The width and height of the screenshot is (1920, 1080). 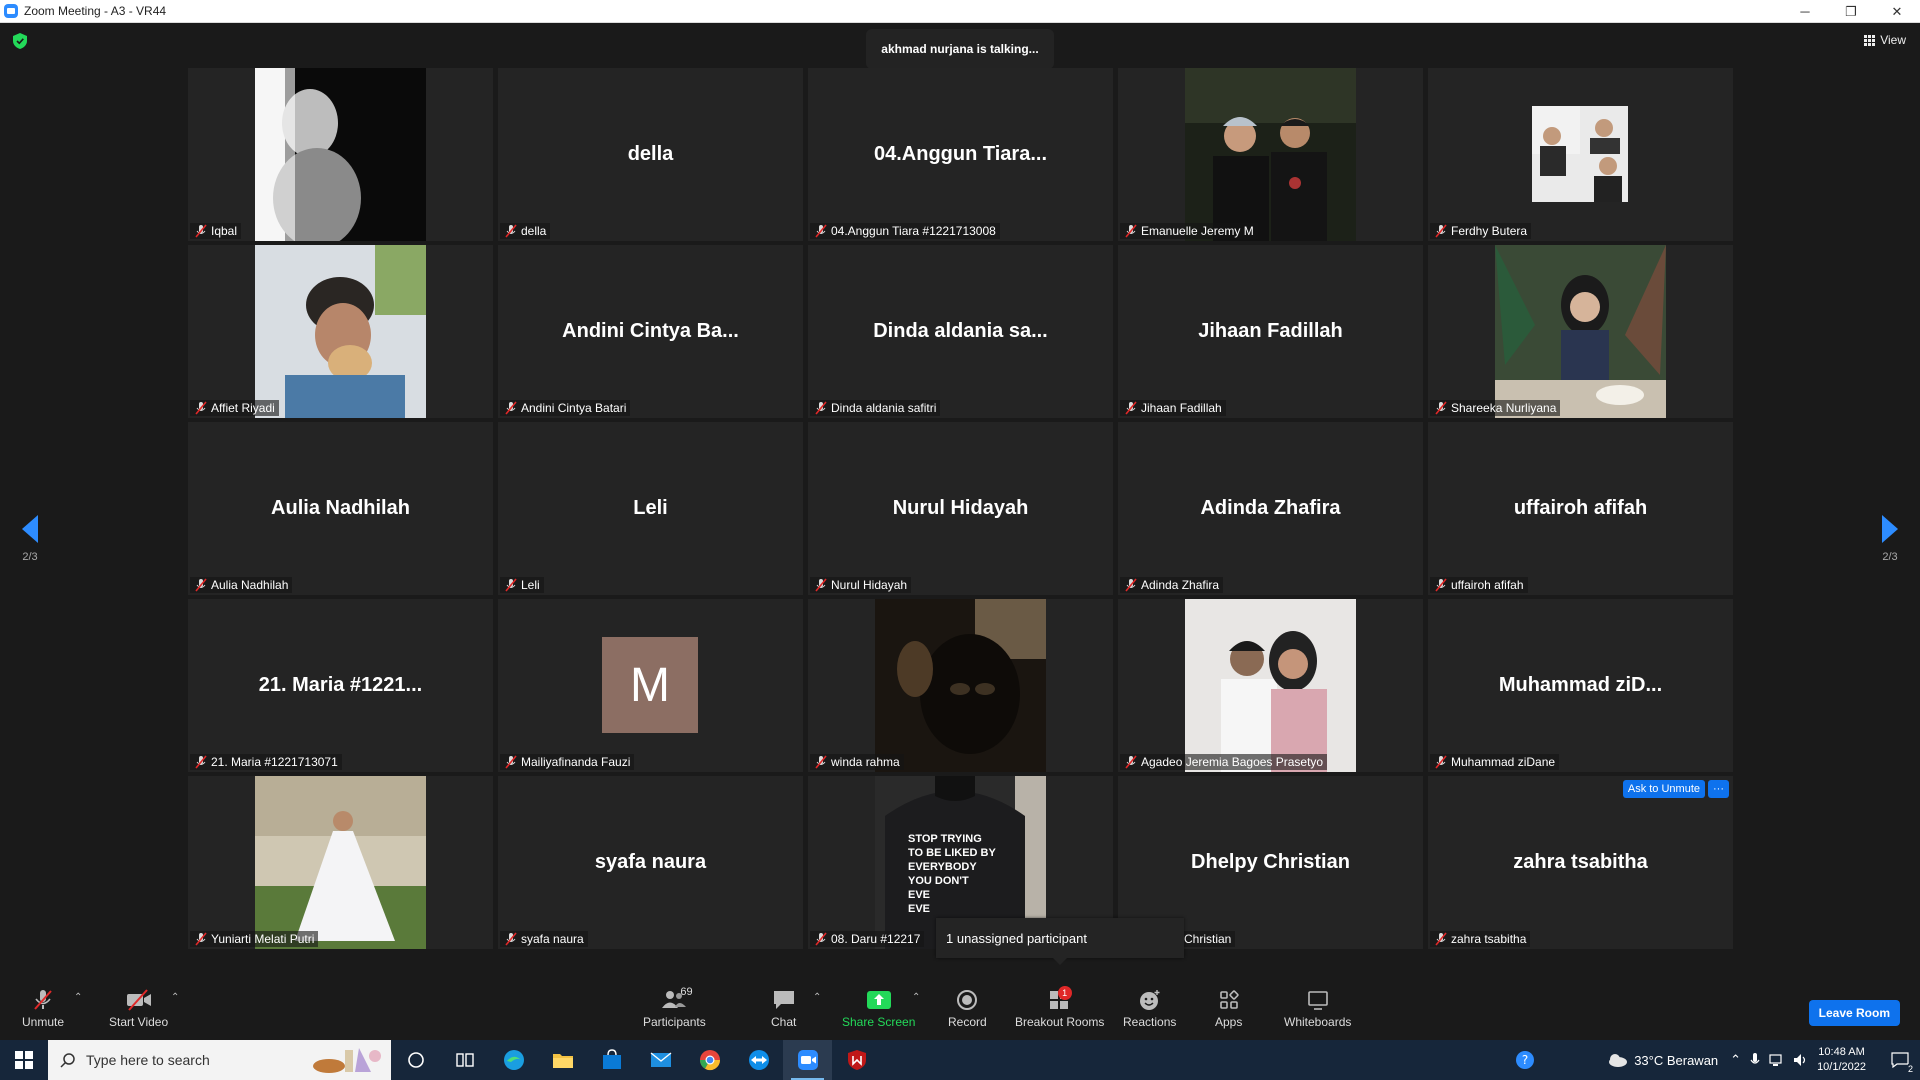 I want to click on zoom-icon, so click(x=807, y=1060).